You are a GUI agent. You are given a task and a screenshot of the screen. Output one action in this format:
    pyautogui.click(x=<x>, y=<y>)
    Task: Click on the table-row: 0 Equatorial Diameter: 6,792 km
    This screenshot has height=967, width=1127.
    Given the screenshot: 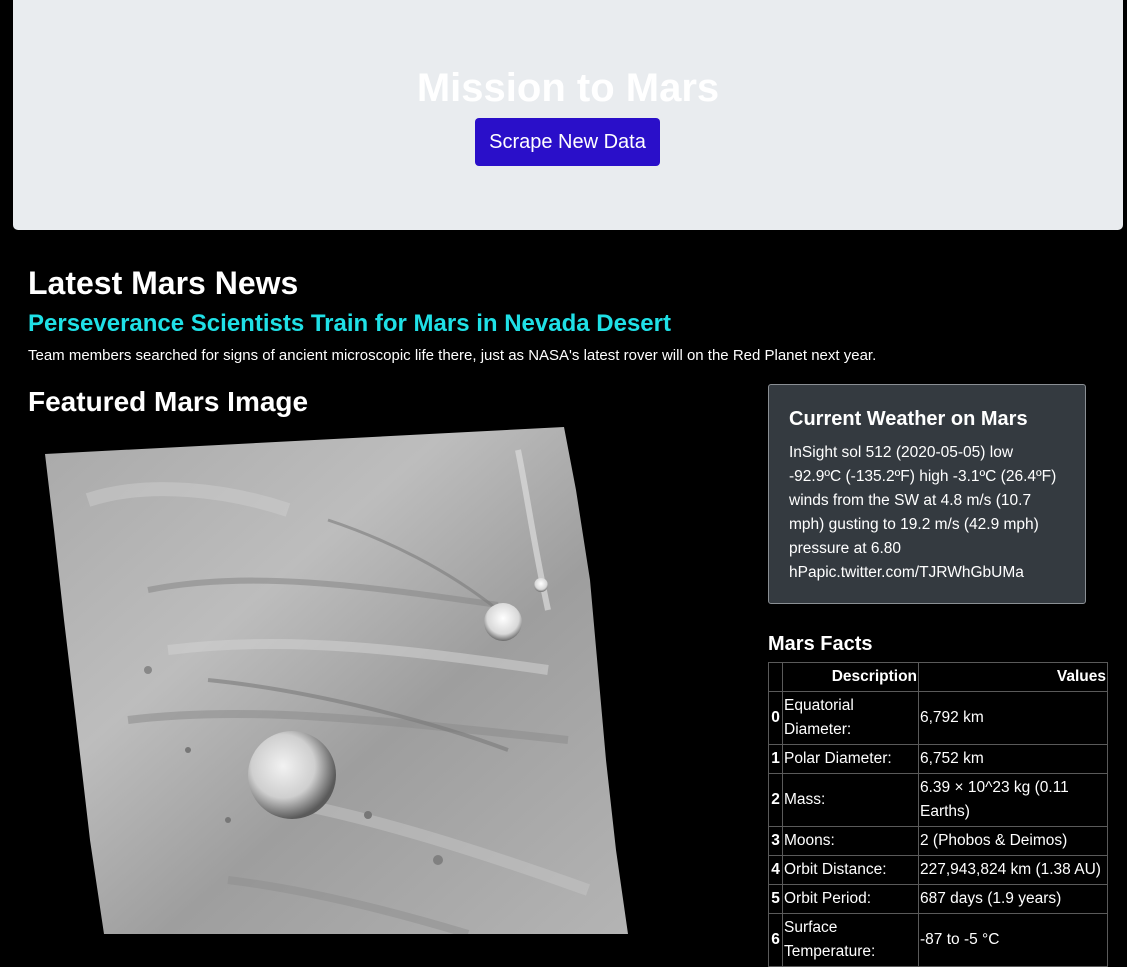 What is the action you would take?
    pyautogui.click(x=938, y=718)
    